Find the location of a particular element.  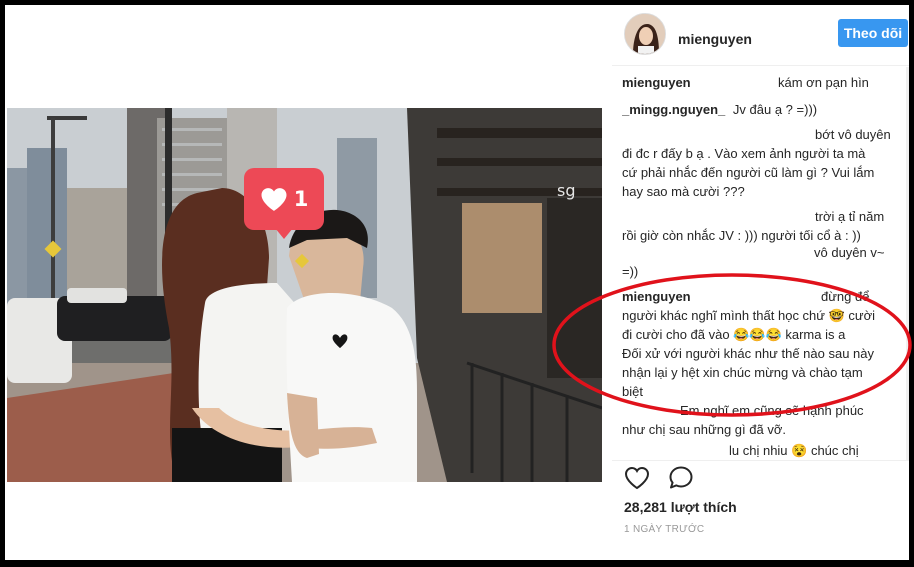

svg-text: sg is located at coordinates (566, 190).